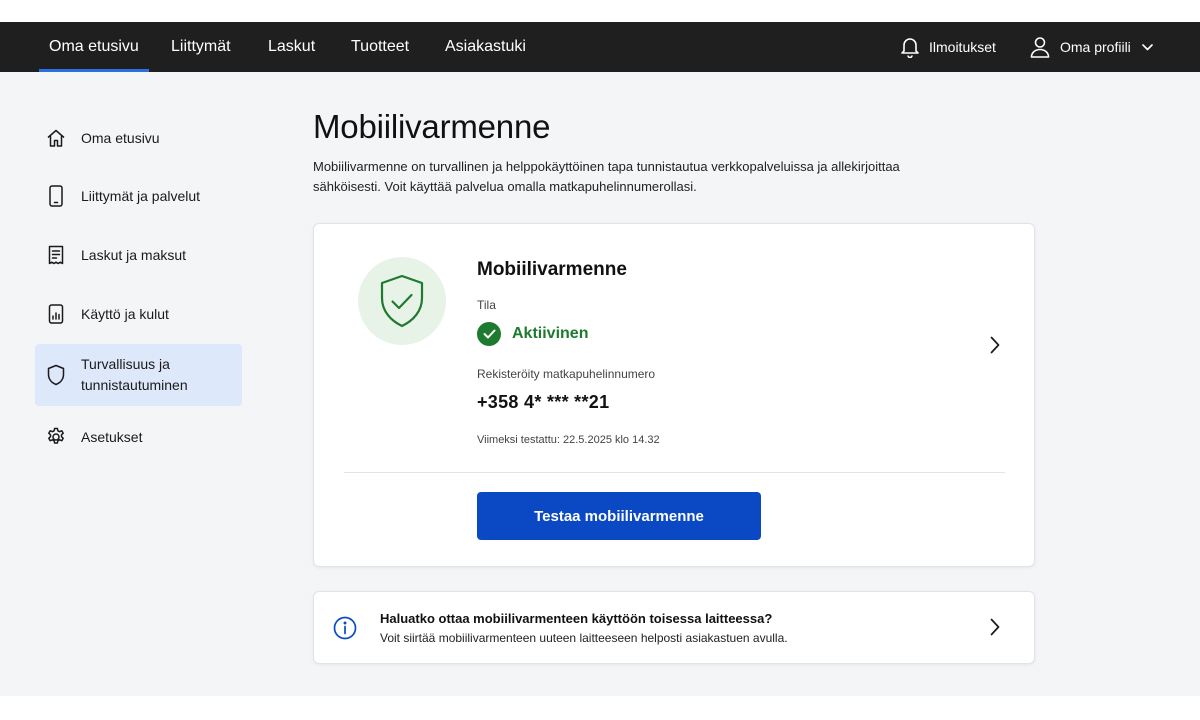 The height and width of the screenshot is (720, 1200). What do you see at coordinates (56, 138) in the screenshot?
I see `home-icon` at bounding box center [56, 138].